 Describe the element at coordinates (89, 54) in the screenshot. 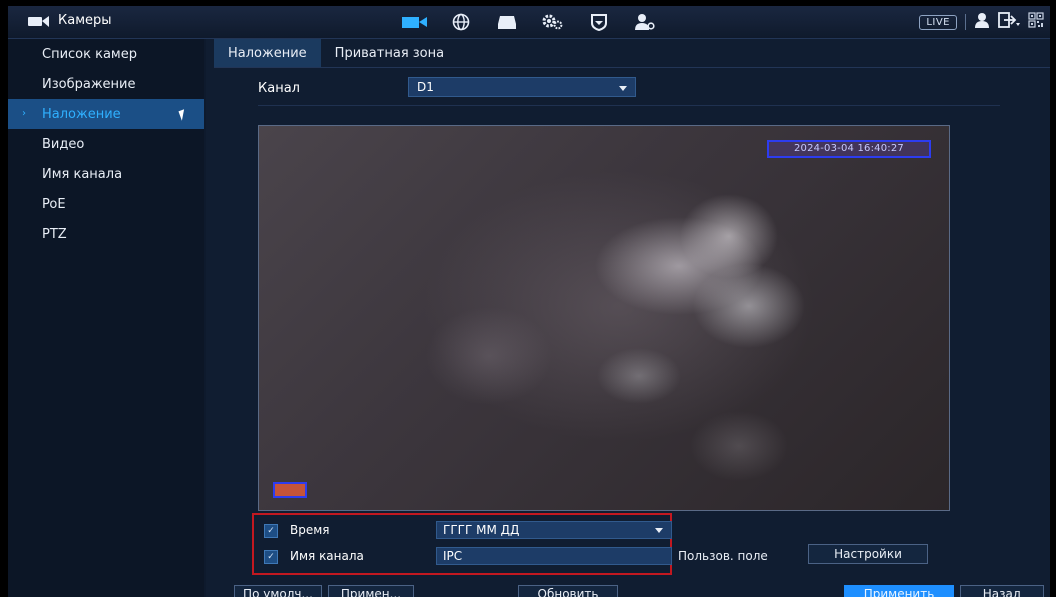

I see `sidebar-item-label: Список камер` at that location.